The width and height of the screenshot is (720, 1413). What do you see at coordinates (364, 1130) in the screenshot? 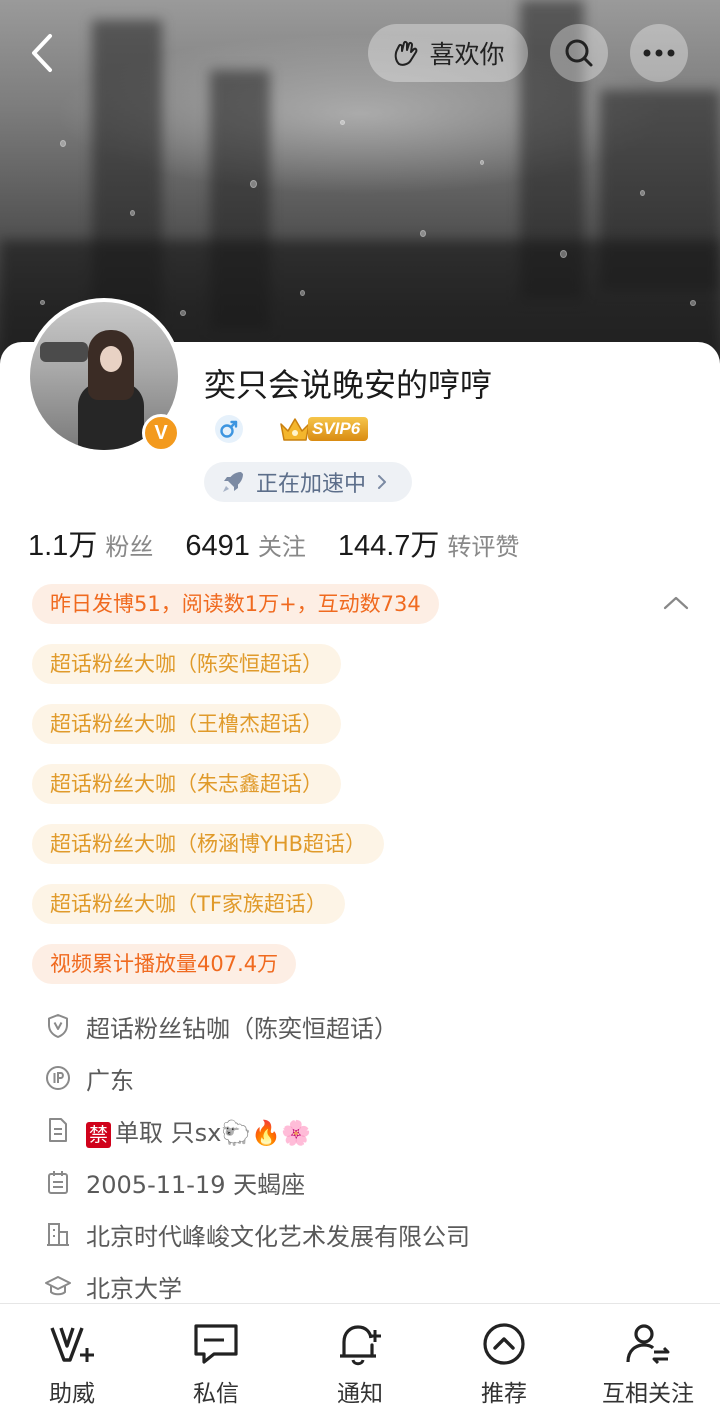
I see `info-row-bio: 禁单取 只sx🐑🔥🌸` at bounding box center [364, 1130].